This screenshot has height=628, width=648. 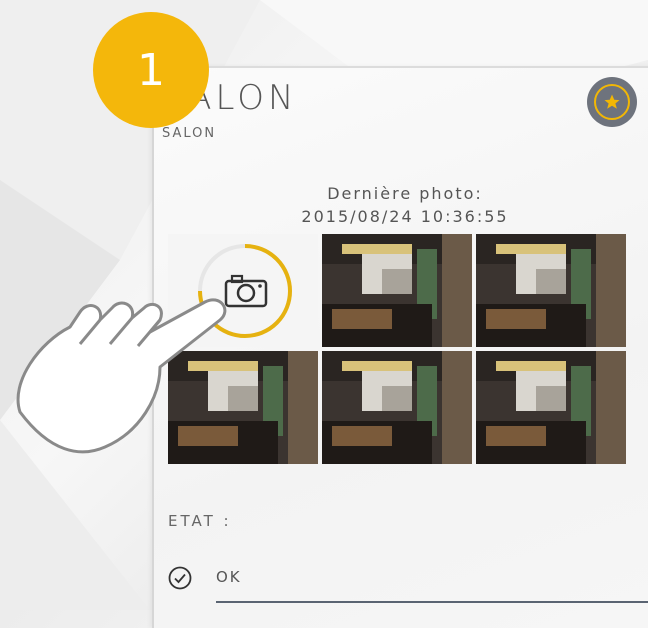 I want to click on last-photo-info: Dernière photo: 2015/08/24 10:36:55, so click(x=405, y=205).